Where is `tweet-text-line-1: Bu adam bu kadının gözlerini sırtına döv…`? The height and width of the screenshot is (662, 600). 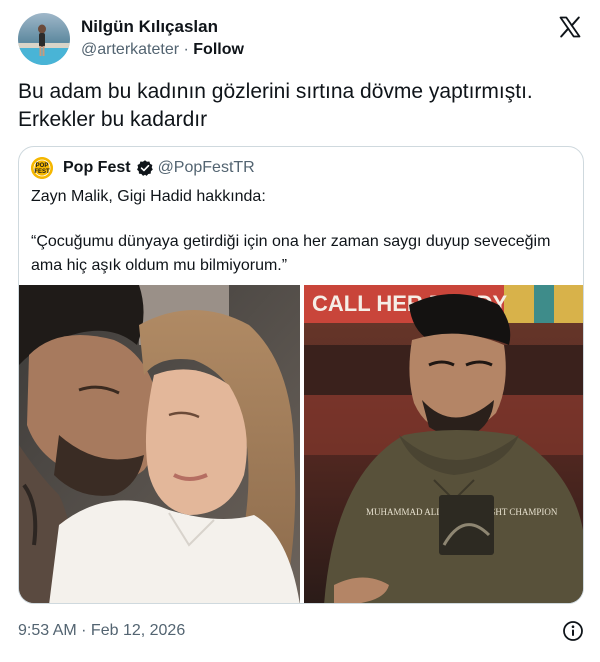 tweet-text-line-1: Bu adam bu kadının gözlerini sırtına döv… is located at coordinates (275, 91).